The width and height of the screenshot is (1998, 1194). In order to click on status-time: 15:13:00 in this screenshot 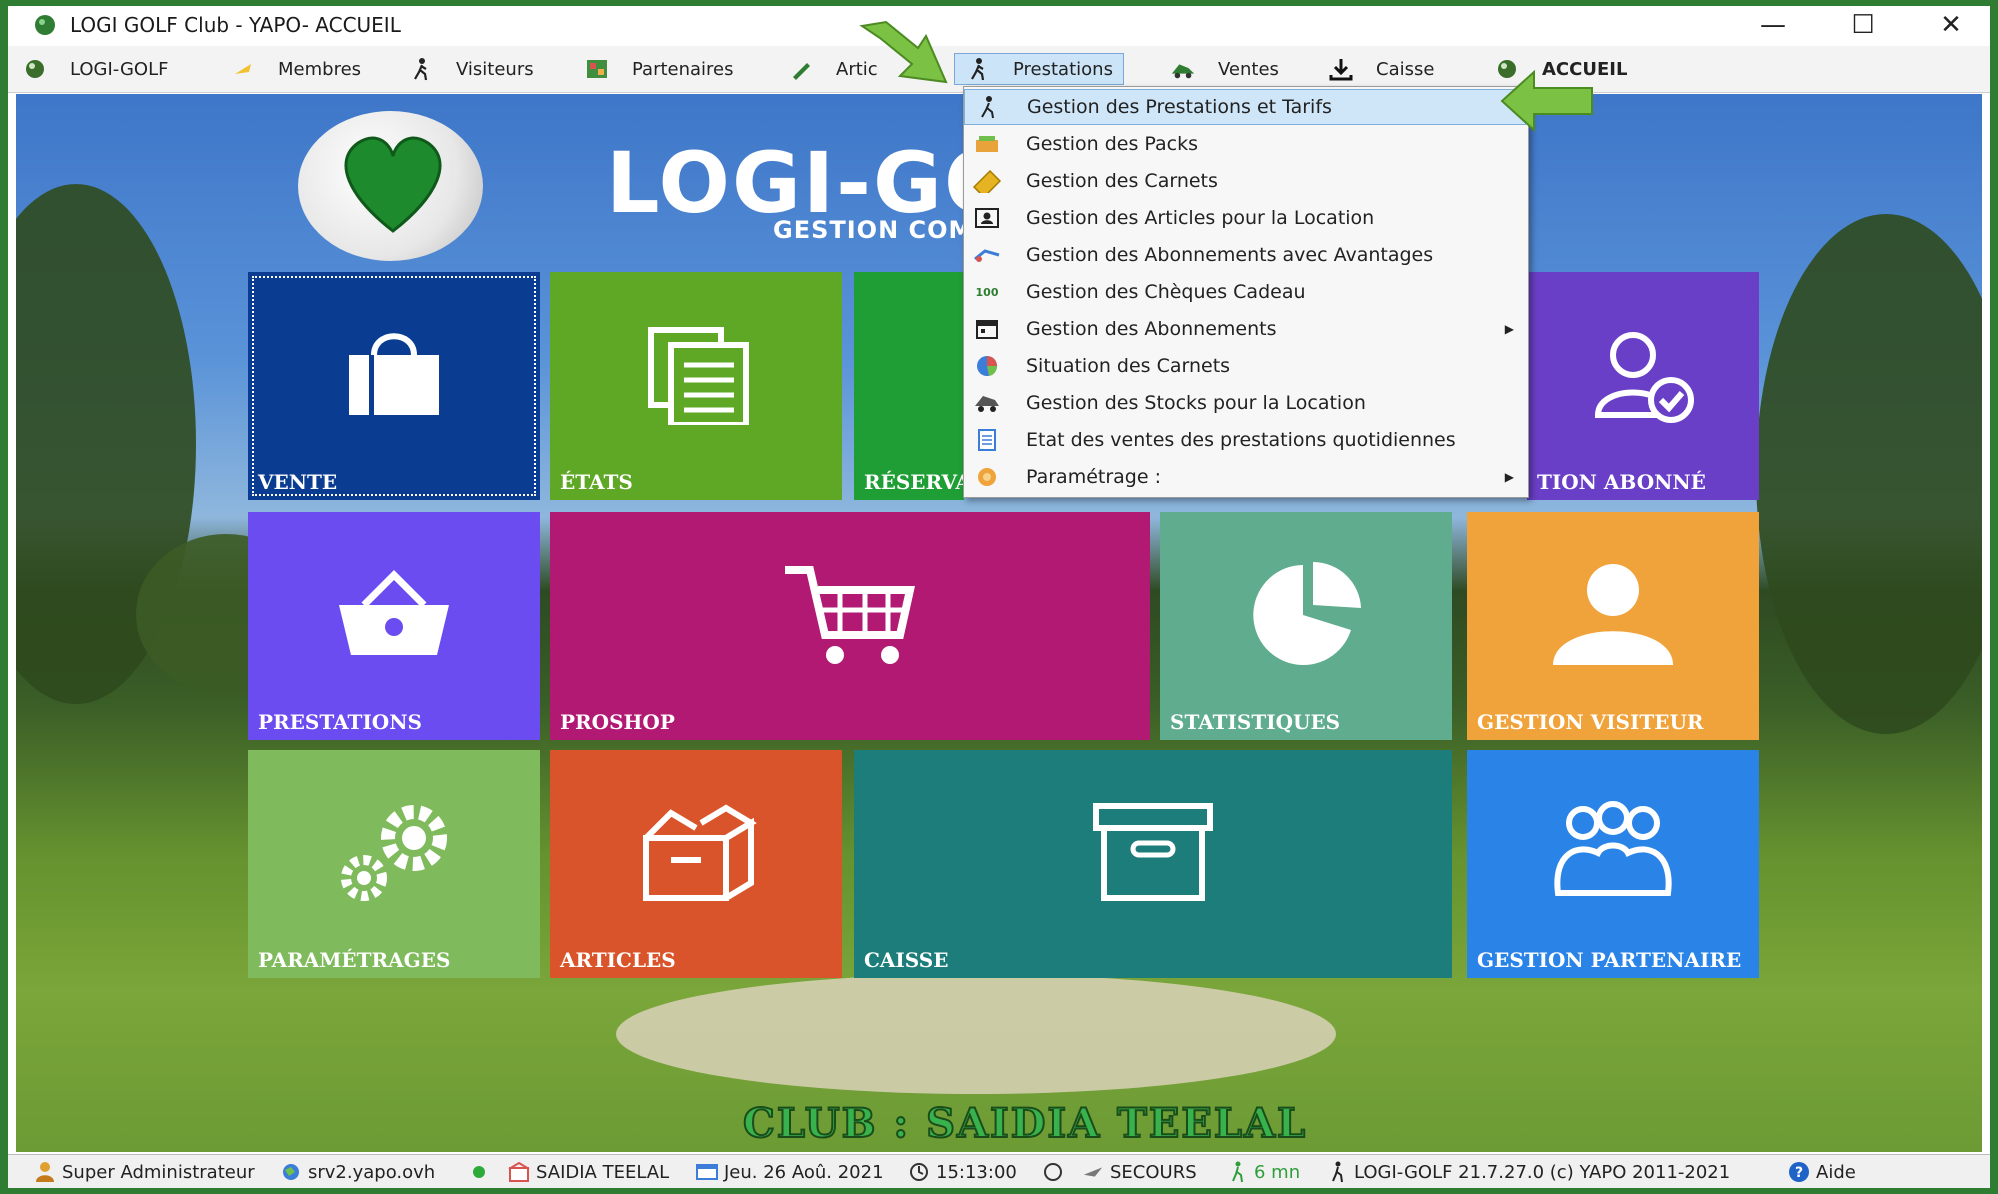, I will do `click(962, 1171)`.